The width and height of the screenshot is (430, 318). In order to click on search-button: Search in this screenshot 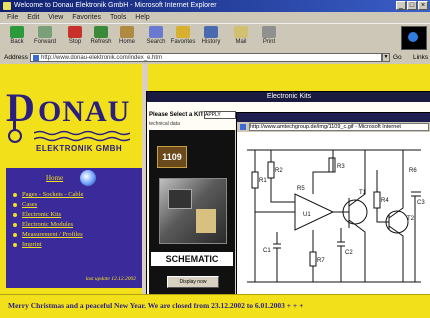, I will do `click(156, 38)`.